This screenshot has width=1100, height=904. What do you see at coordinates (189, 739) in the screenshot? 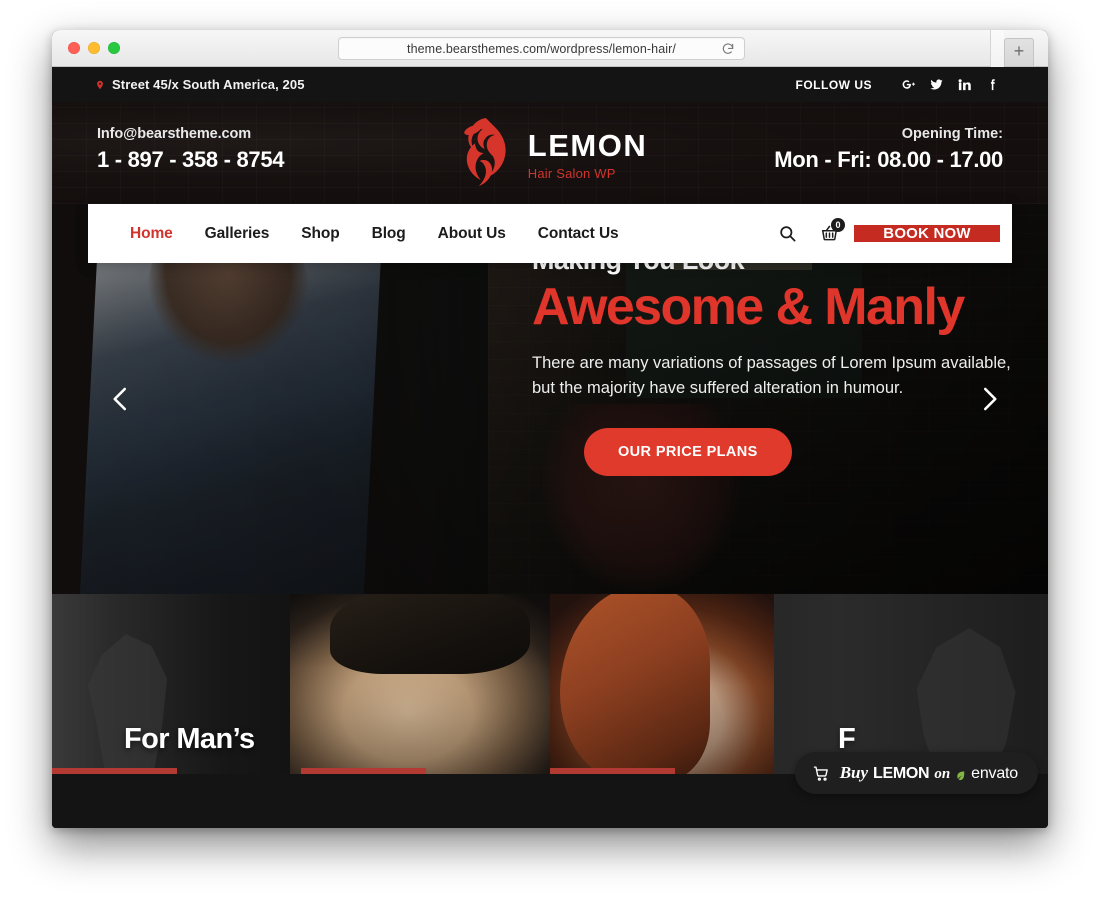
I see `service-label-mans: For Man’s` at bounding box center [189, 739].